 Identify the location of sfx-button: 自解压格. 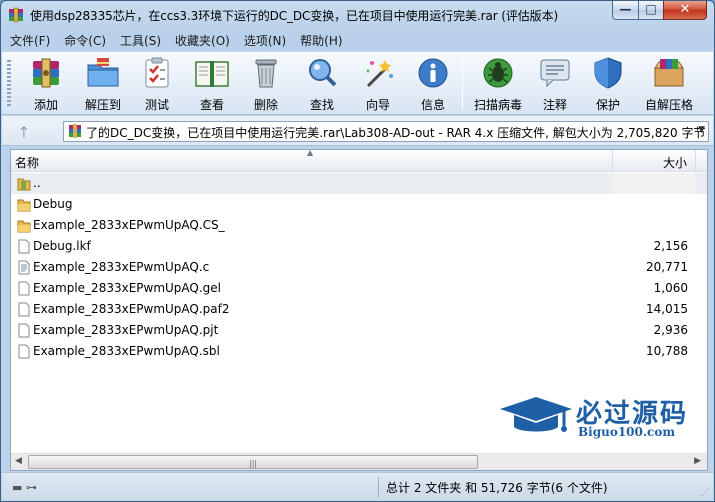
(669, 84).